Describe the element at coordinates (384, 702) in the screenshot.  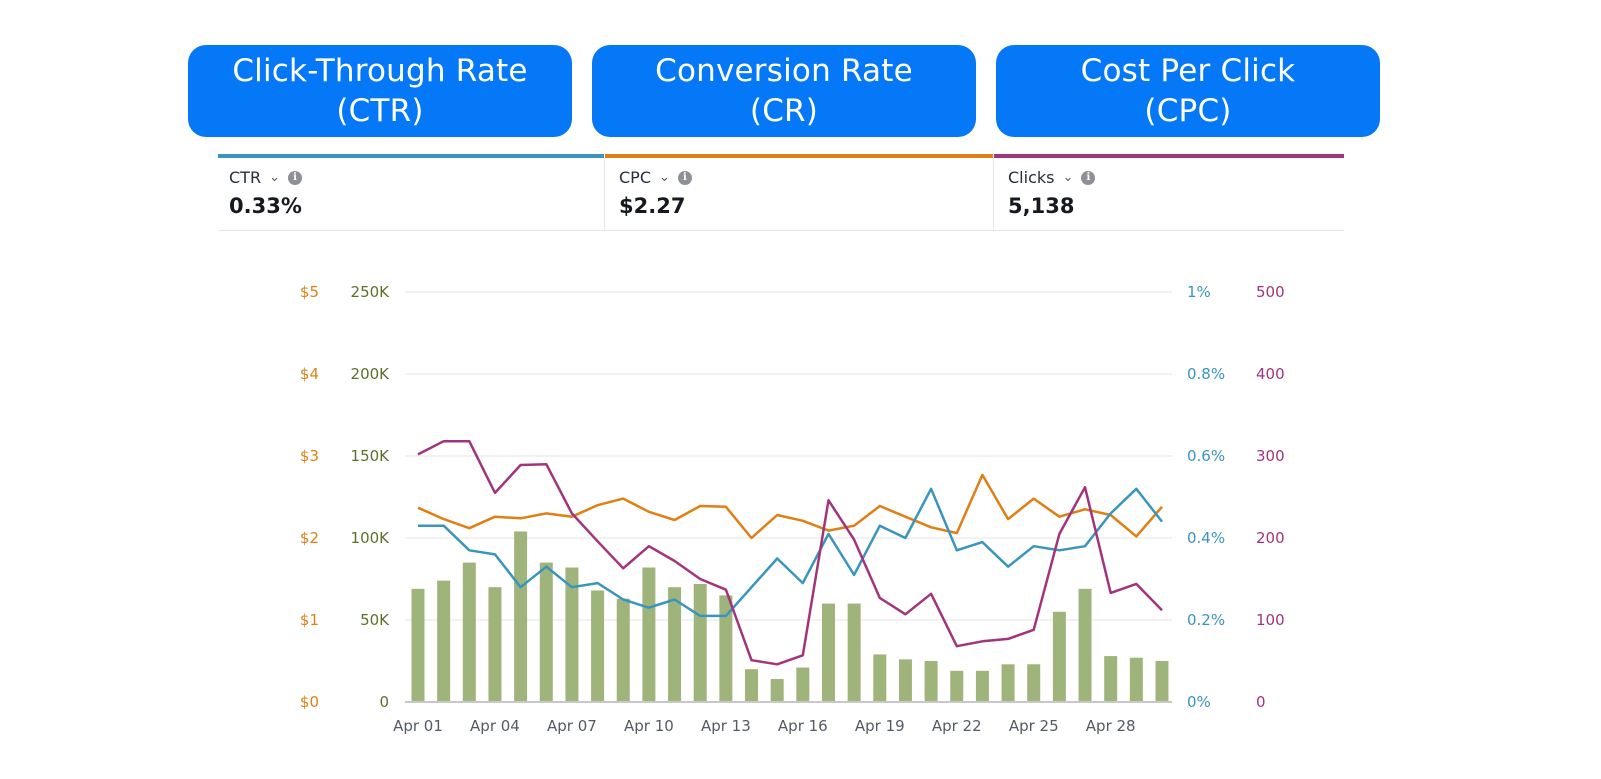
I see `impressions-axis-tick-label: 0` at that location.